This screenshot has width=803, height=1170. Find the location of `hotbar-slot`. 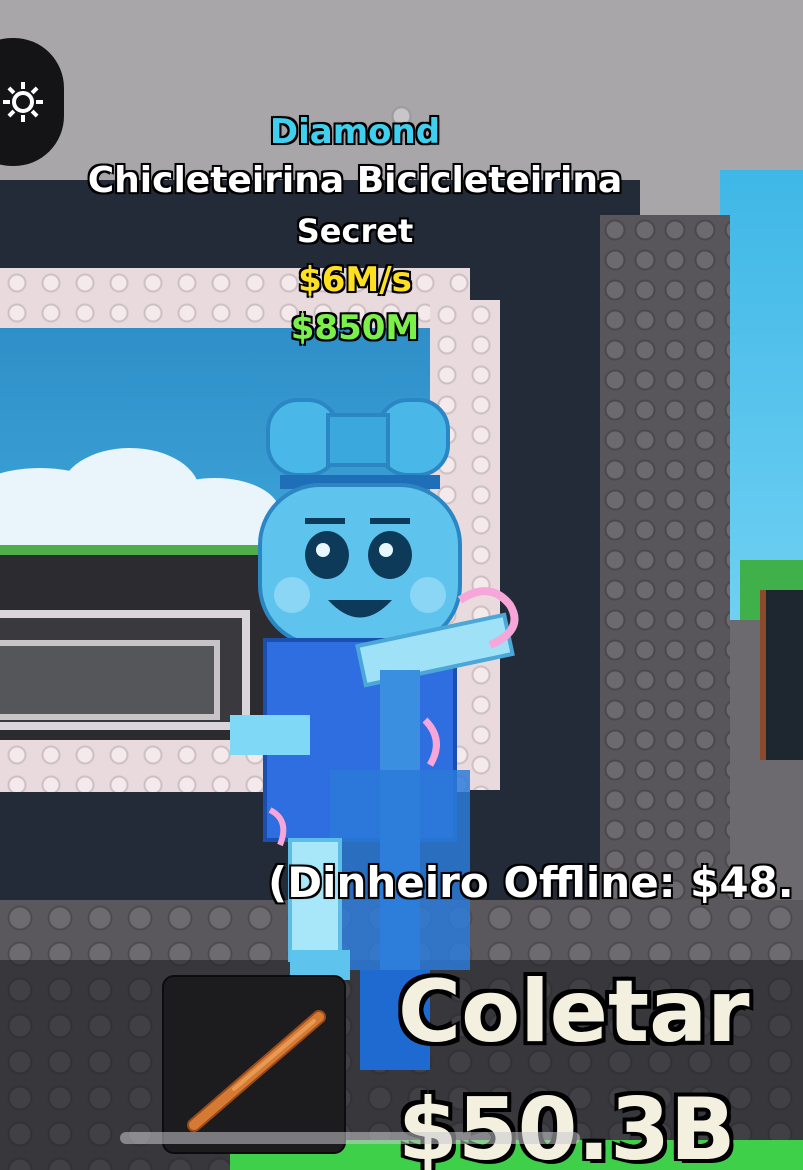

hotbar-slot is located at coordinates (254, 1064).